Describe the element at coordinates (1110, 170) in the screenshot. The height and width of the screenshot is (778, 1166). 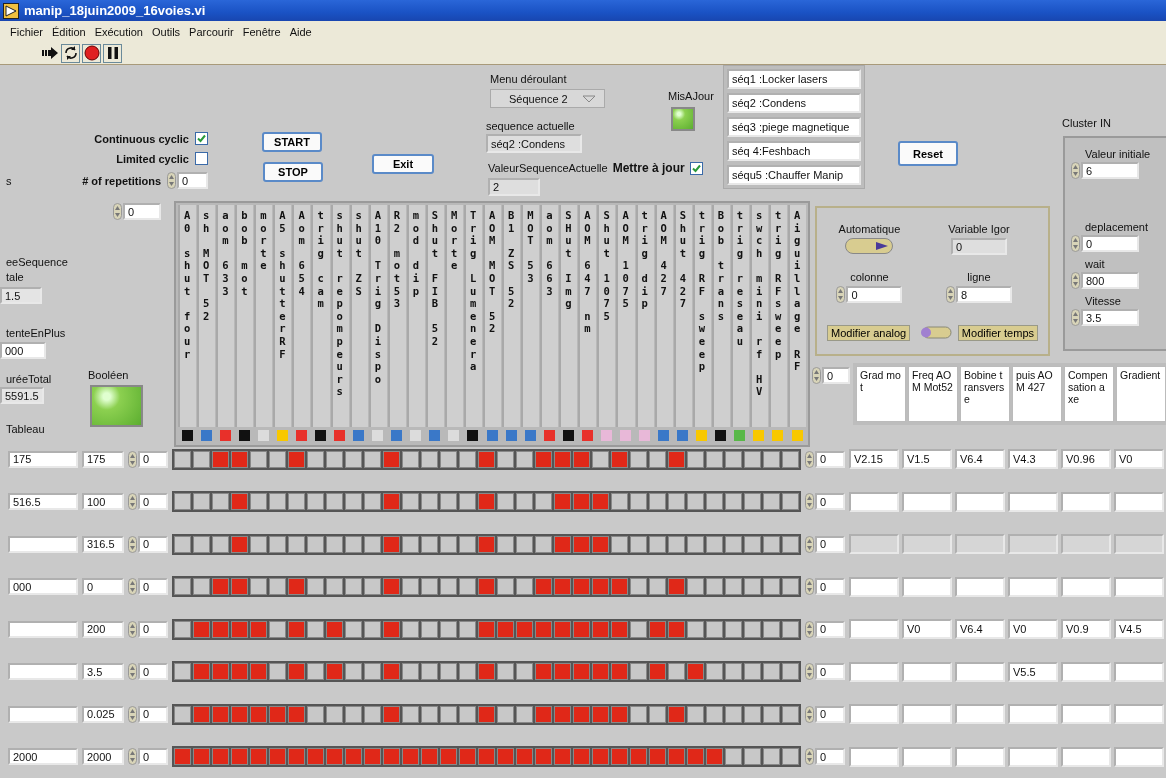
I see `number-field: 6` at that location.